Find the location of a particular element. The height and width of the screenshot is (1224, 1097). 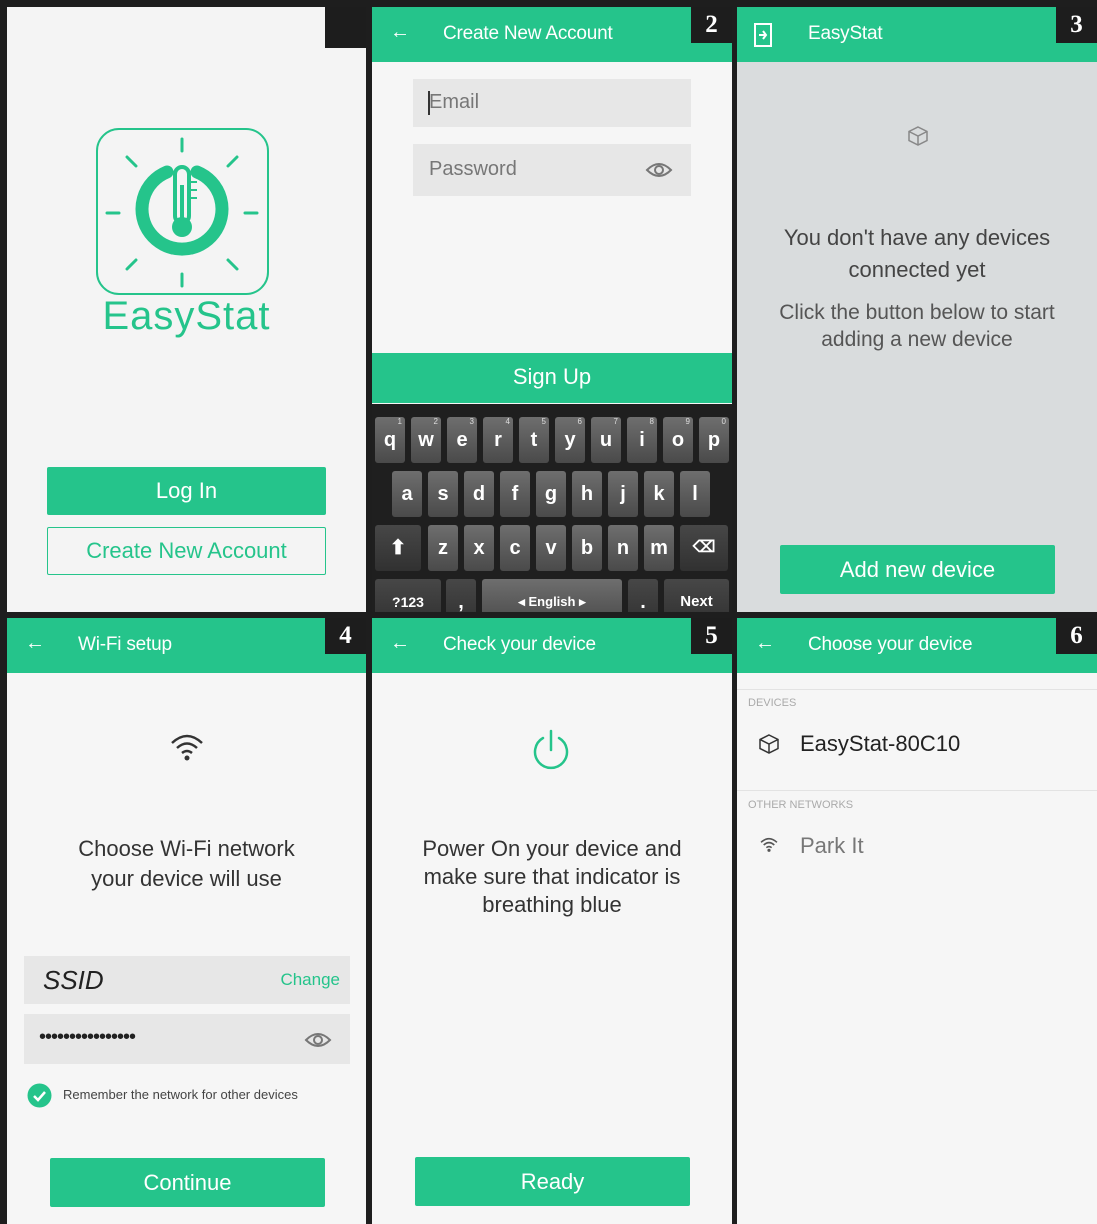

symbols-key: ?123 is located at coordinates (408, 595).